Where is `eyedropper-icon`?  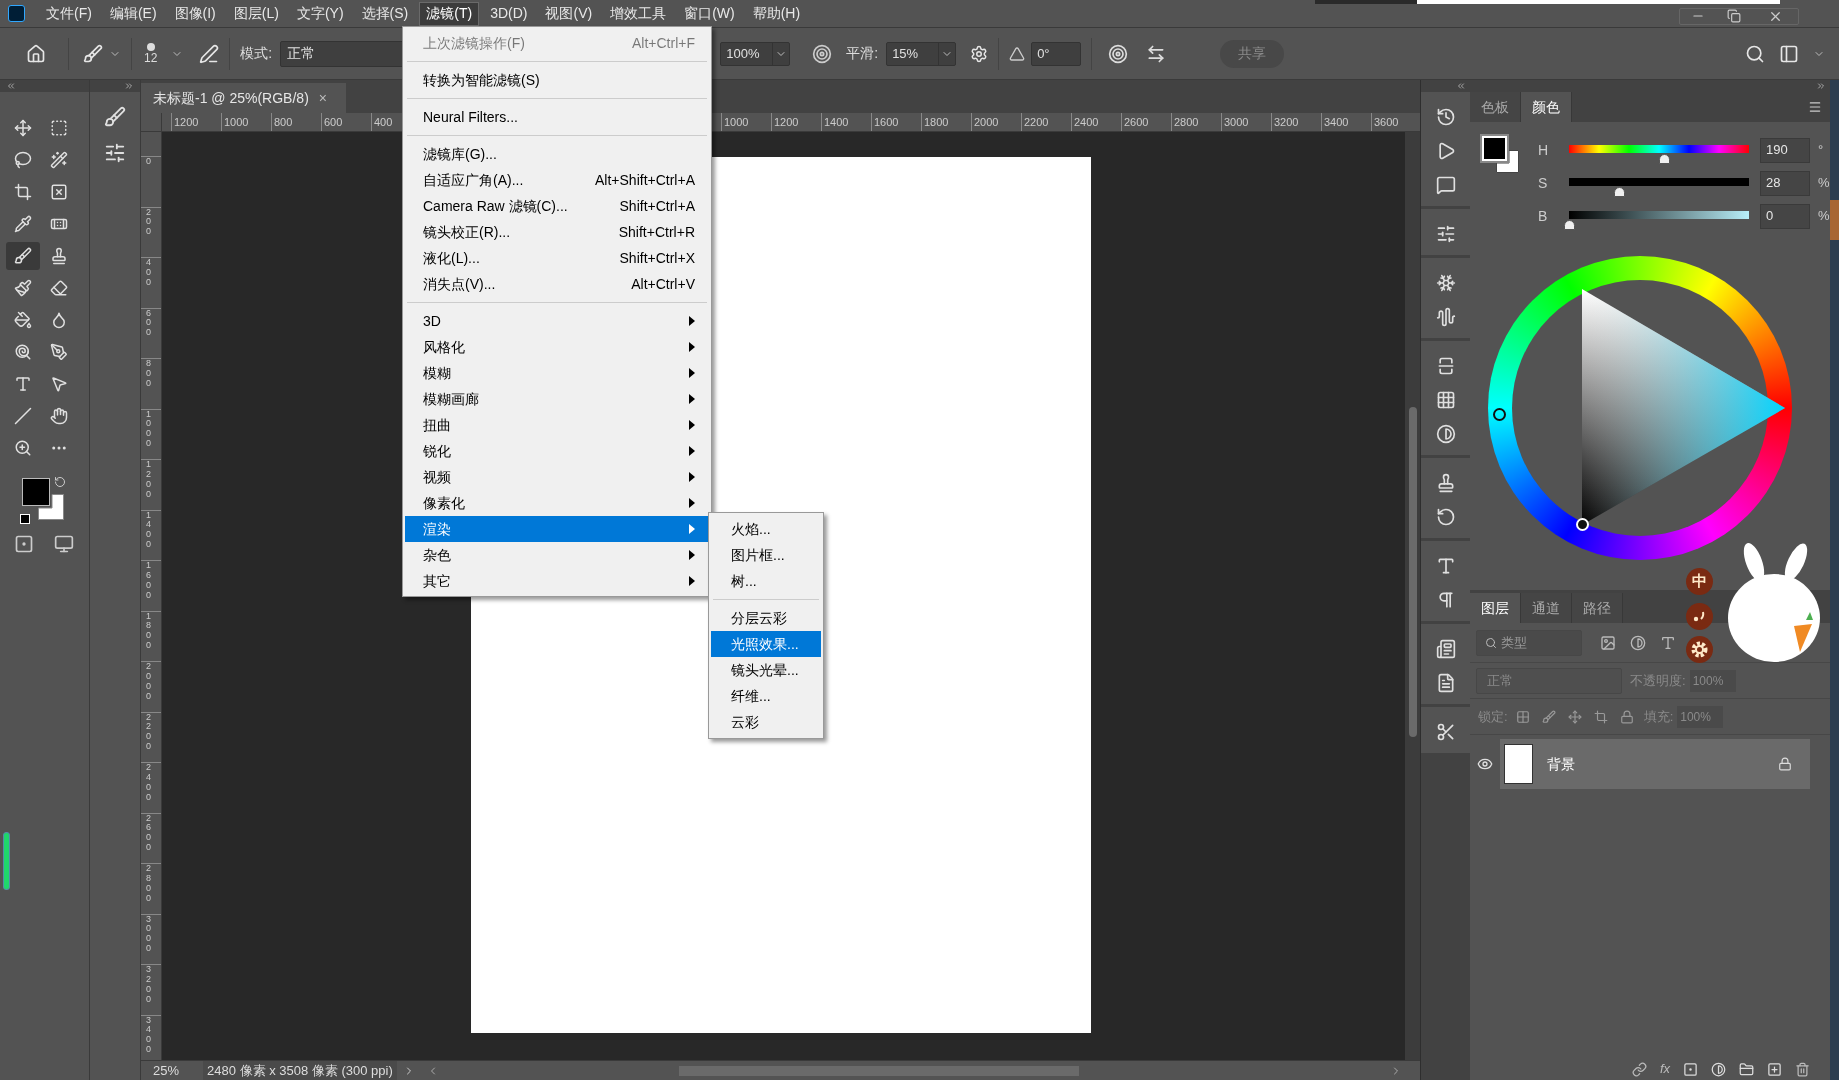
eyedropper-icon is located at coordinates (23, 224).